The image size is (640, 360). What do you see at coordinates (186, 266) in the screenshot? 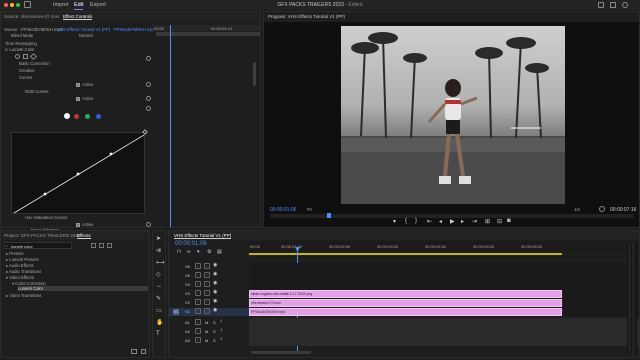
I see `track-label: V6` at bounding box center [186, 266].